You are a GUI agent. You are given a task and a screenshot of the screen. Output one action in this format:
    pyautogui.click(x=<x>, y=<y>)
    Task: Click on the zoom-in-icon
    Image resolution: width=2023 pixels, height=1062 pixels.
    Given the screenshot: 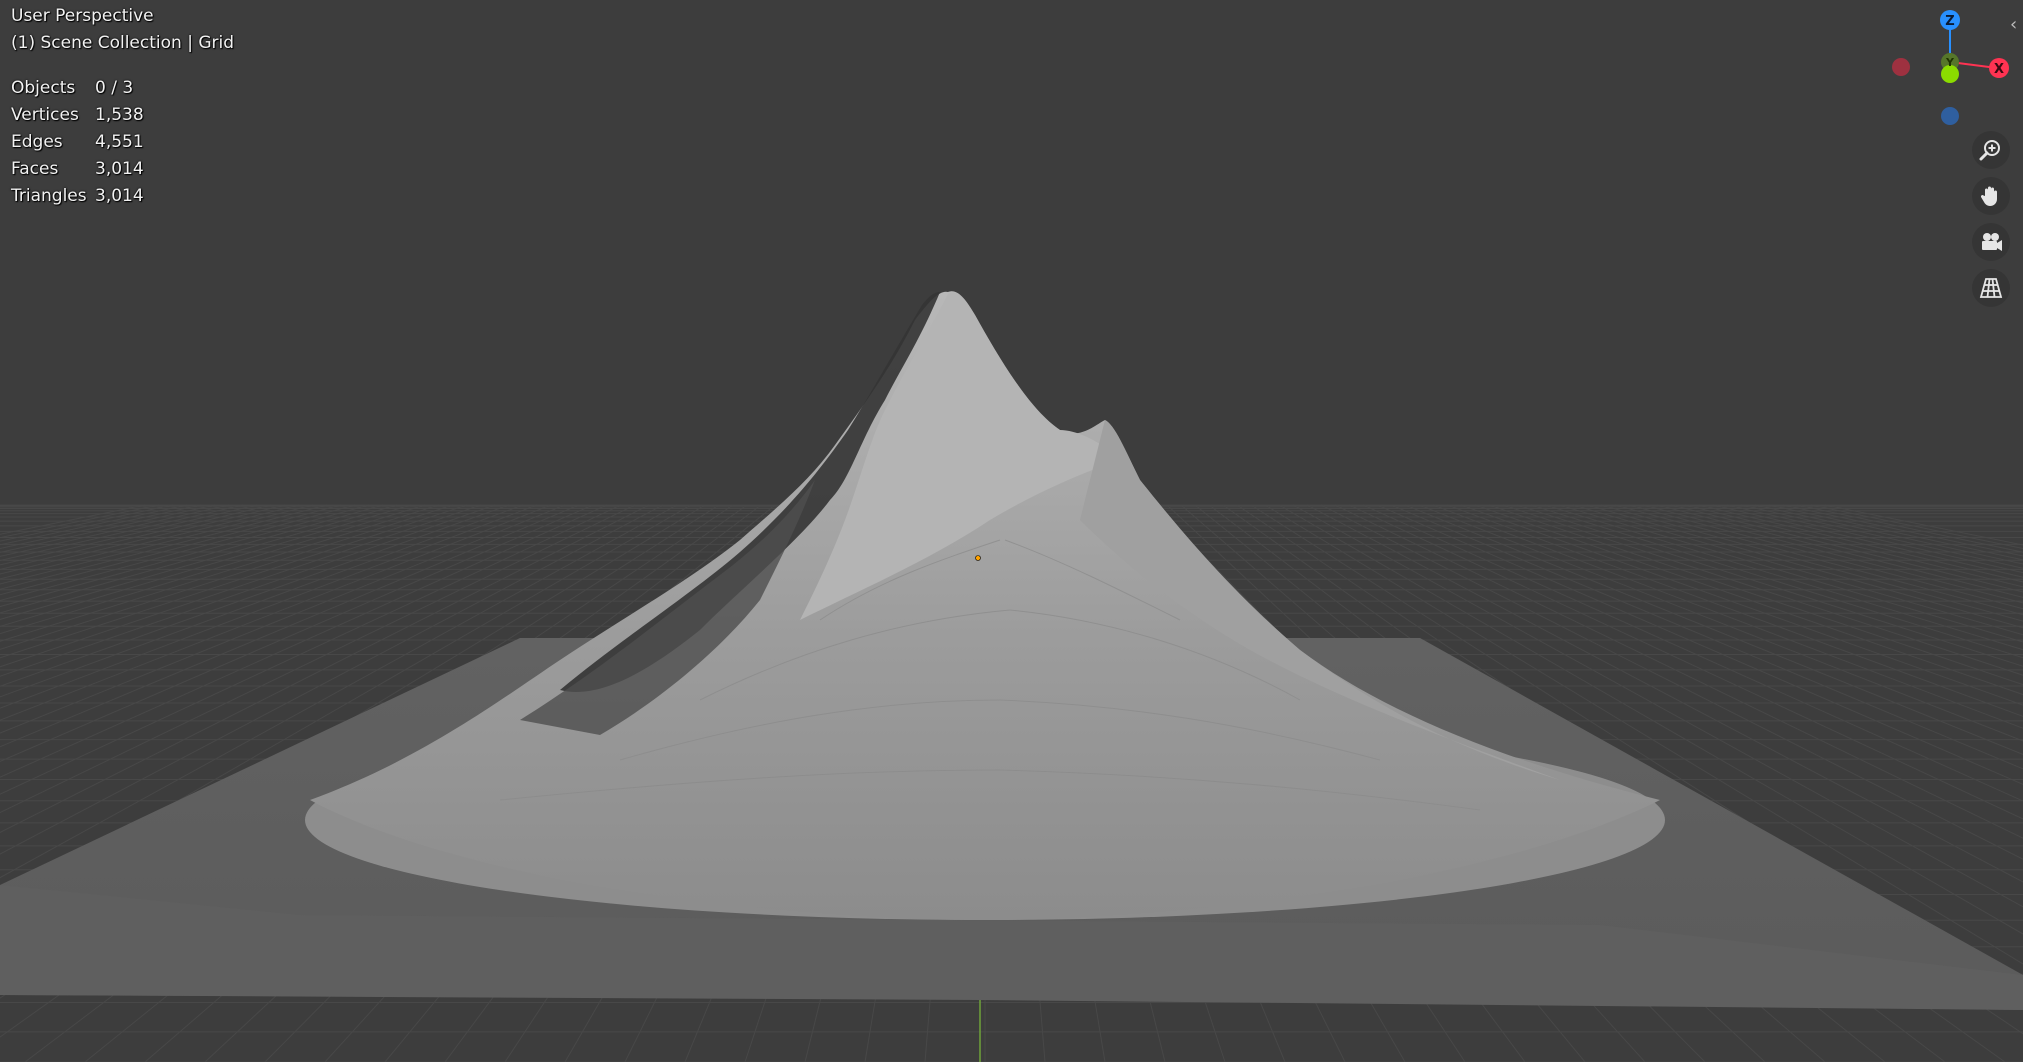 What is the action you would take?
    pyautogui.click(x=1989, y=150)
    